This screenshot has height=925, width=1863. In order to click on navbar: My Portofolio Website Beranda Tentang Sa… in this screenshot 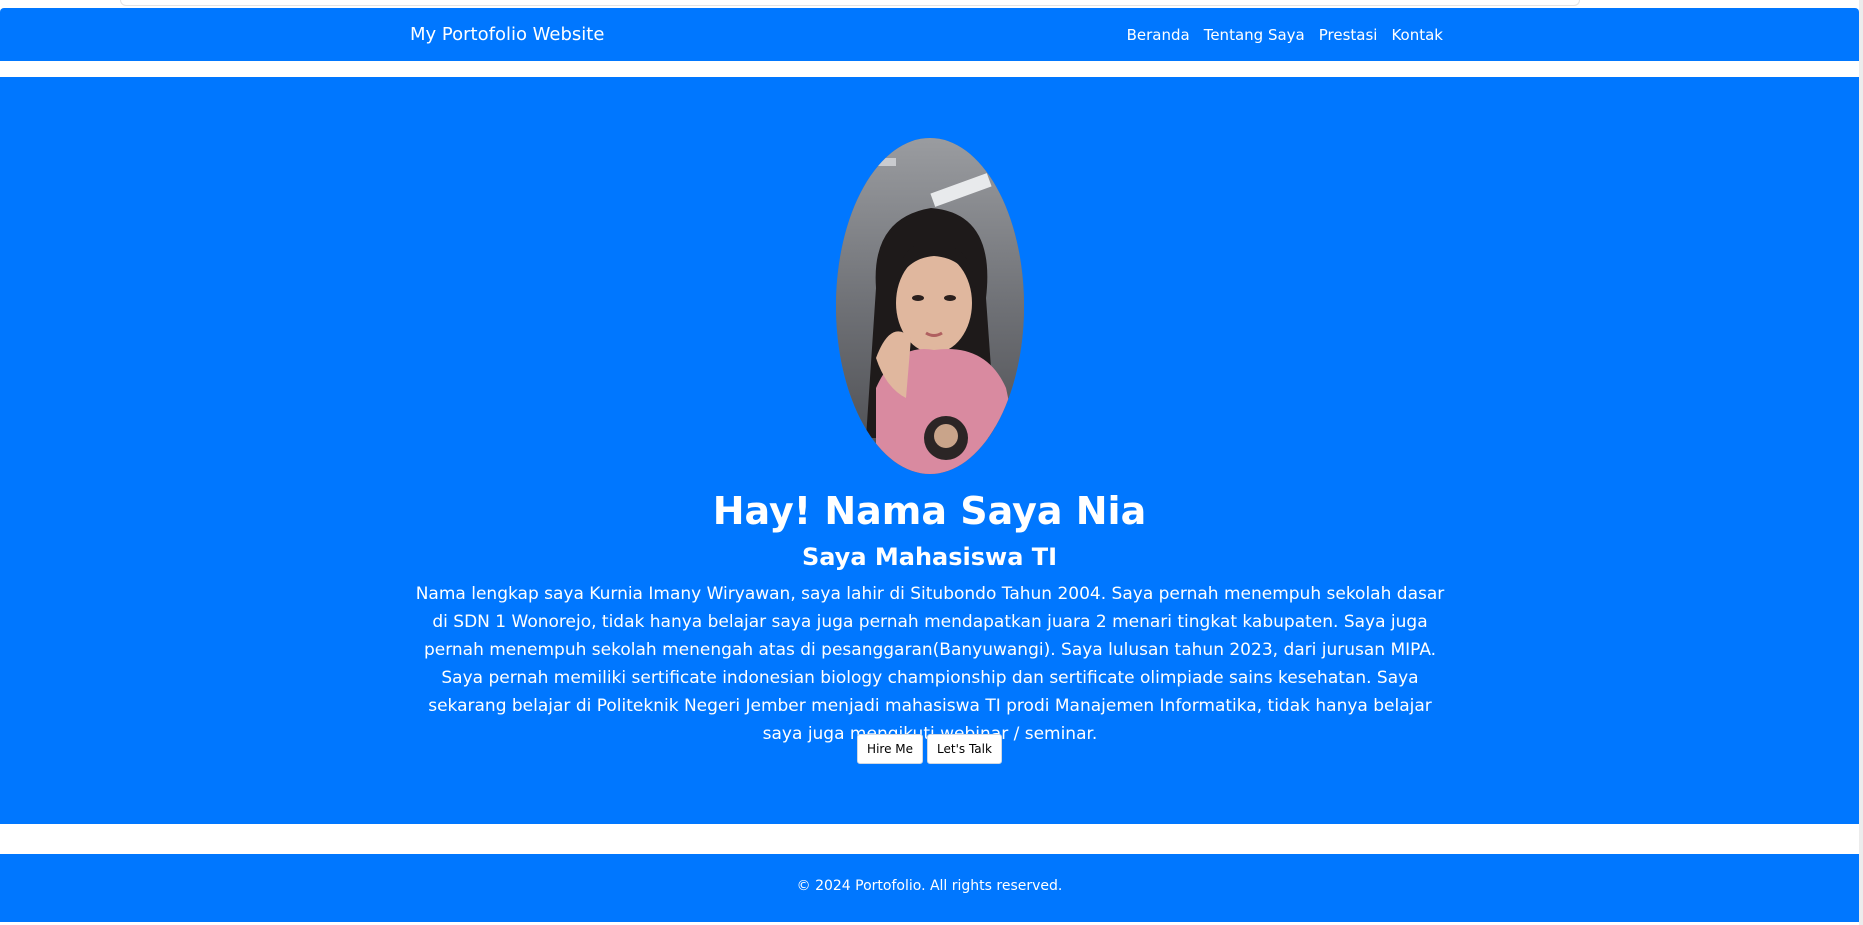, I will do `click(929, 34)`.